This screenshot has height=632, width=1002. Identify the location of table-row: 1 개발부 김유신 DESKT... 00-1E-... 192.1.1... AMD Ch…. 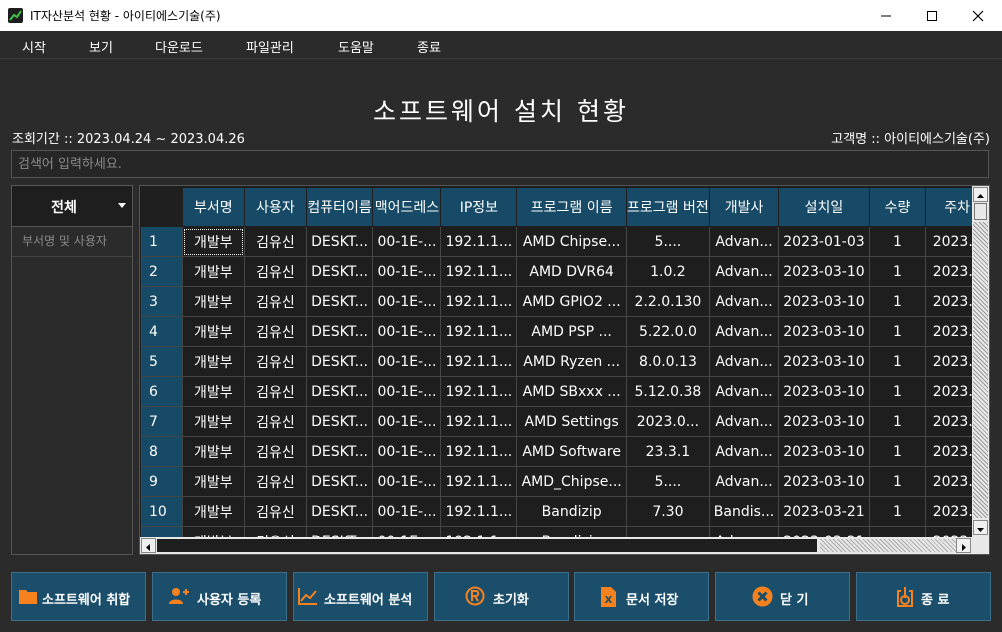
(565, 241).